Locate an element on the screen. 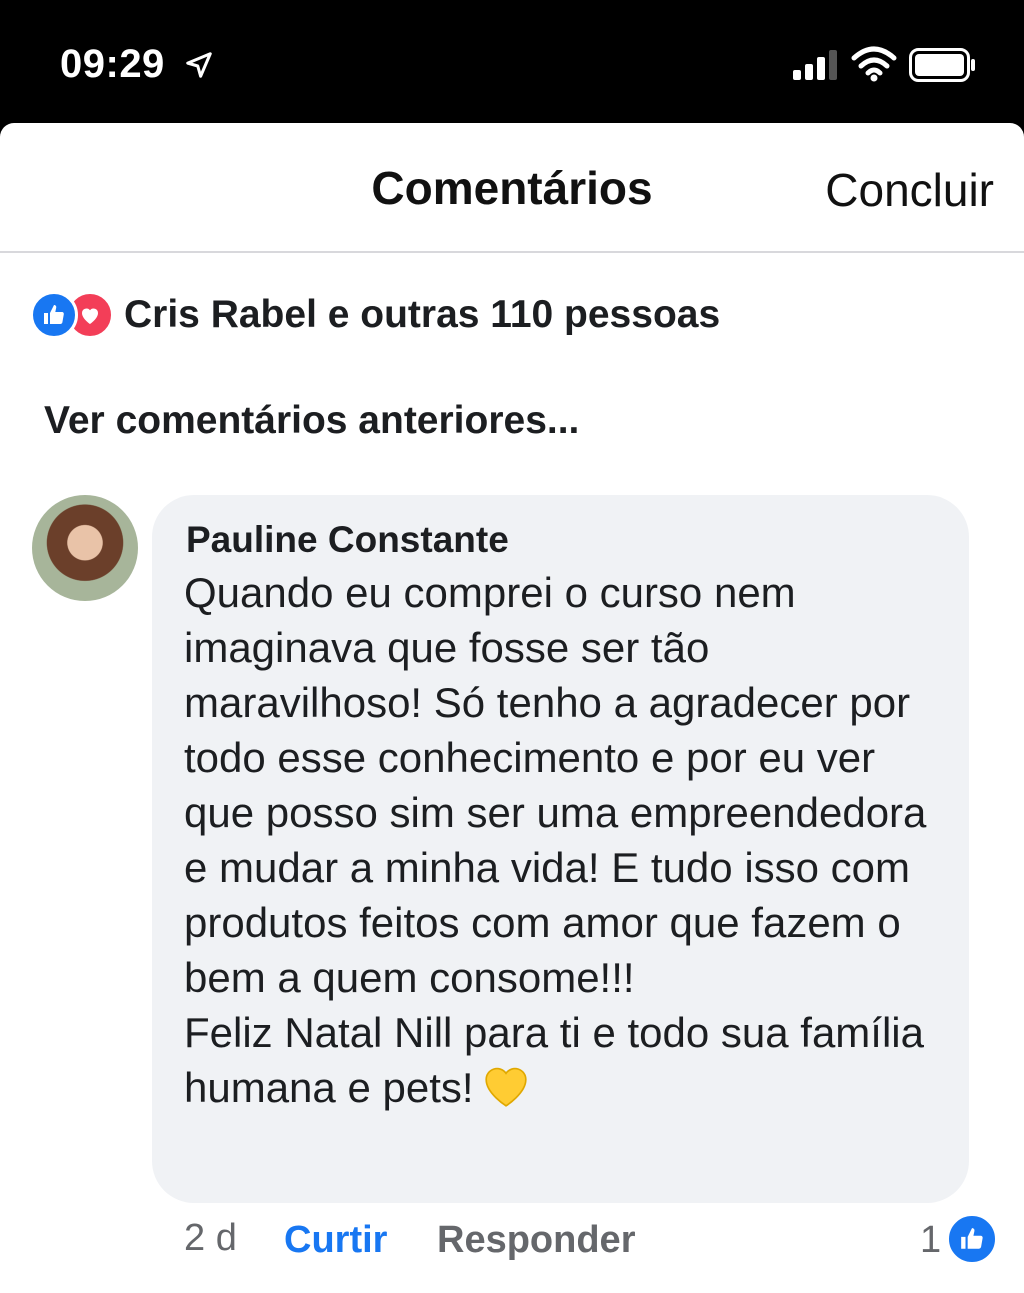 The width and height of the screenshot is (1024, 1293). battery-icon is located at coordinates (942, 65).